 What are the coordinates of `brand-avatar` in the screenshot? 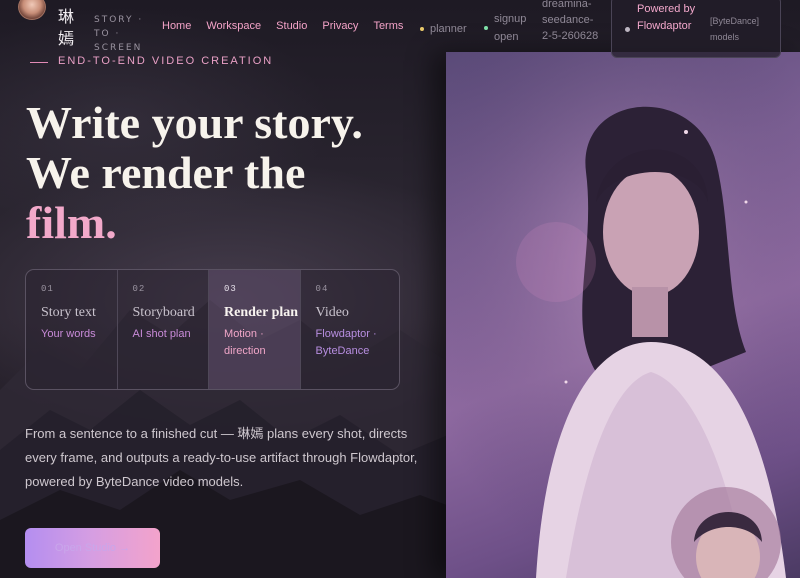 It's located at (32, 10).